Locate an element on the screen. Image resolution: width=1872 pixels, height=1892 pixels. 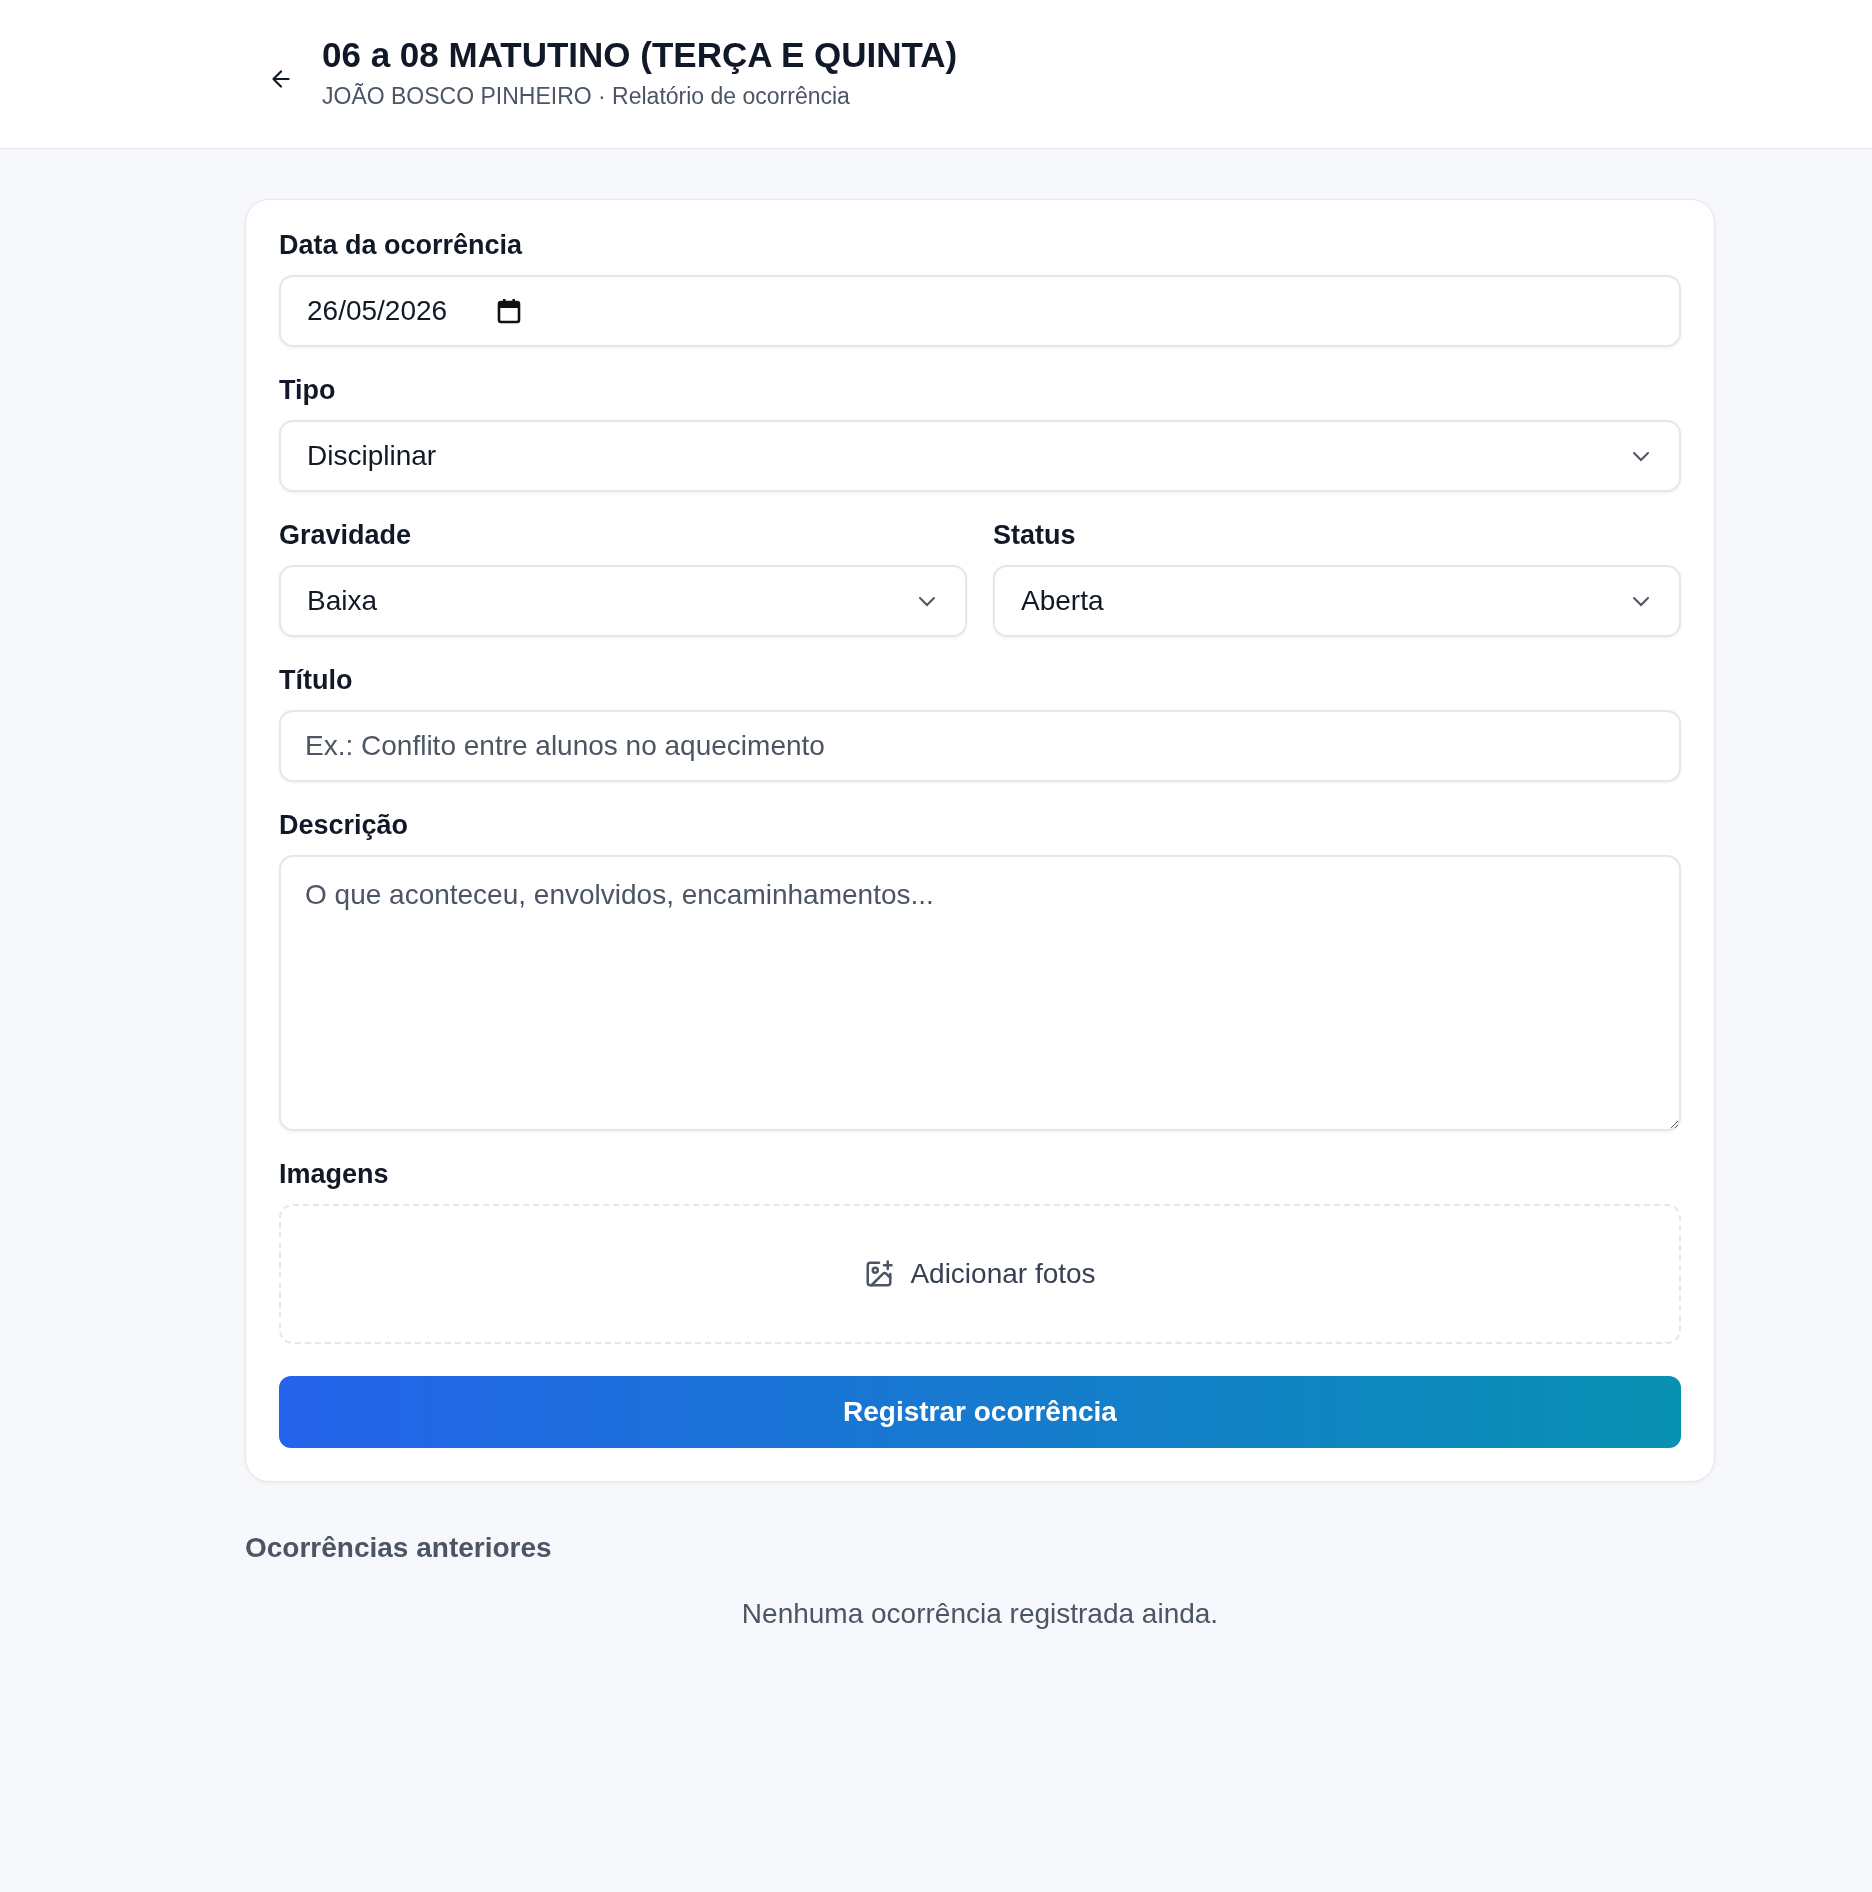
field-label: Status is located at coordinates (1035, 535).